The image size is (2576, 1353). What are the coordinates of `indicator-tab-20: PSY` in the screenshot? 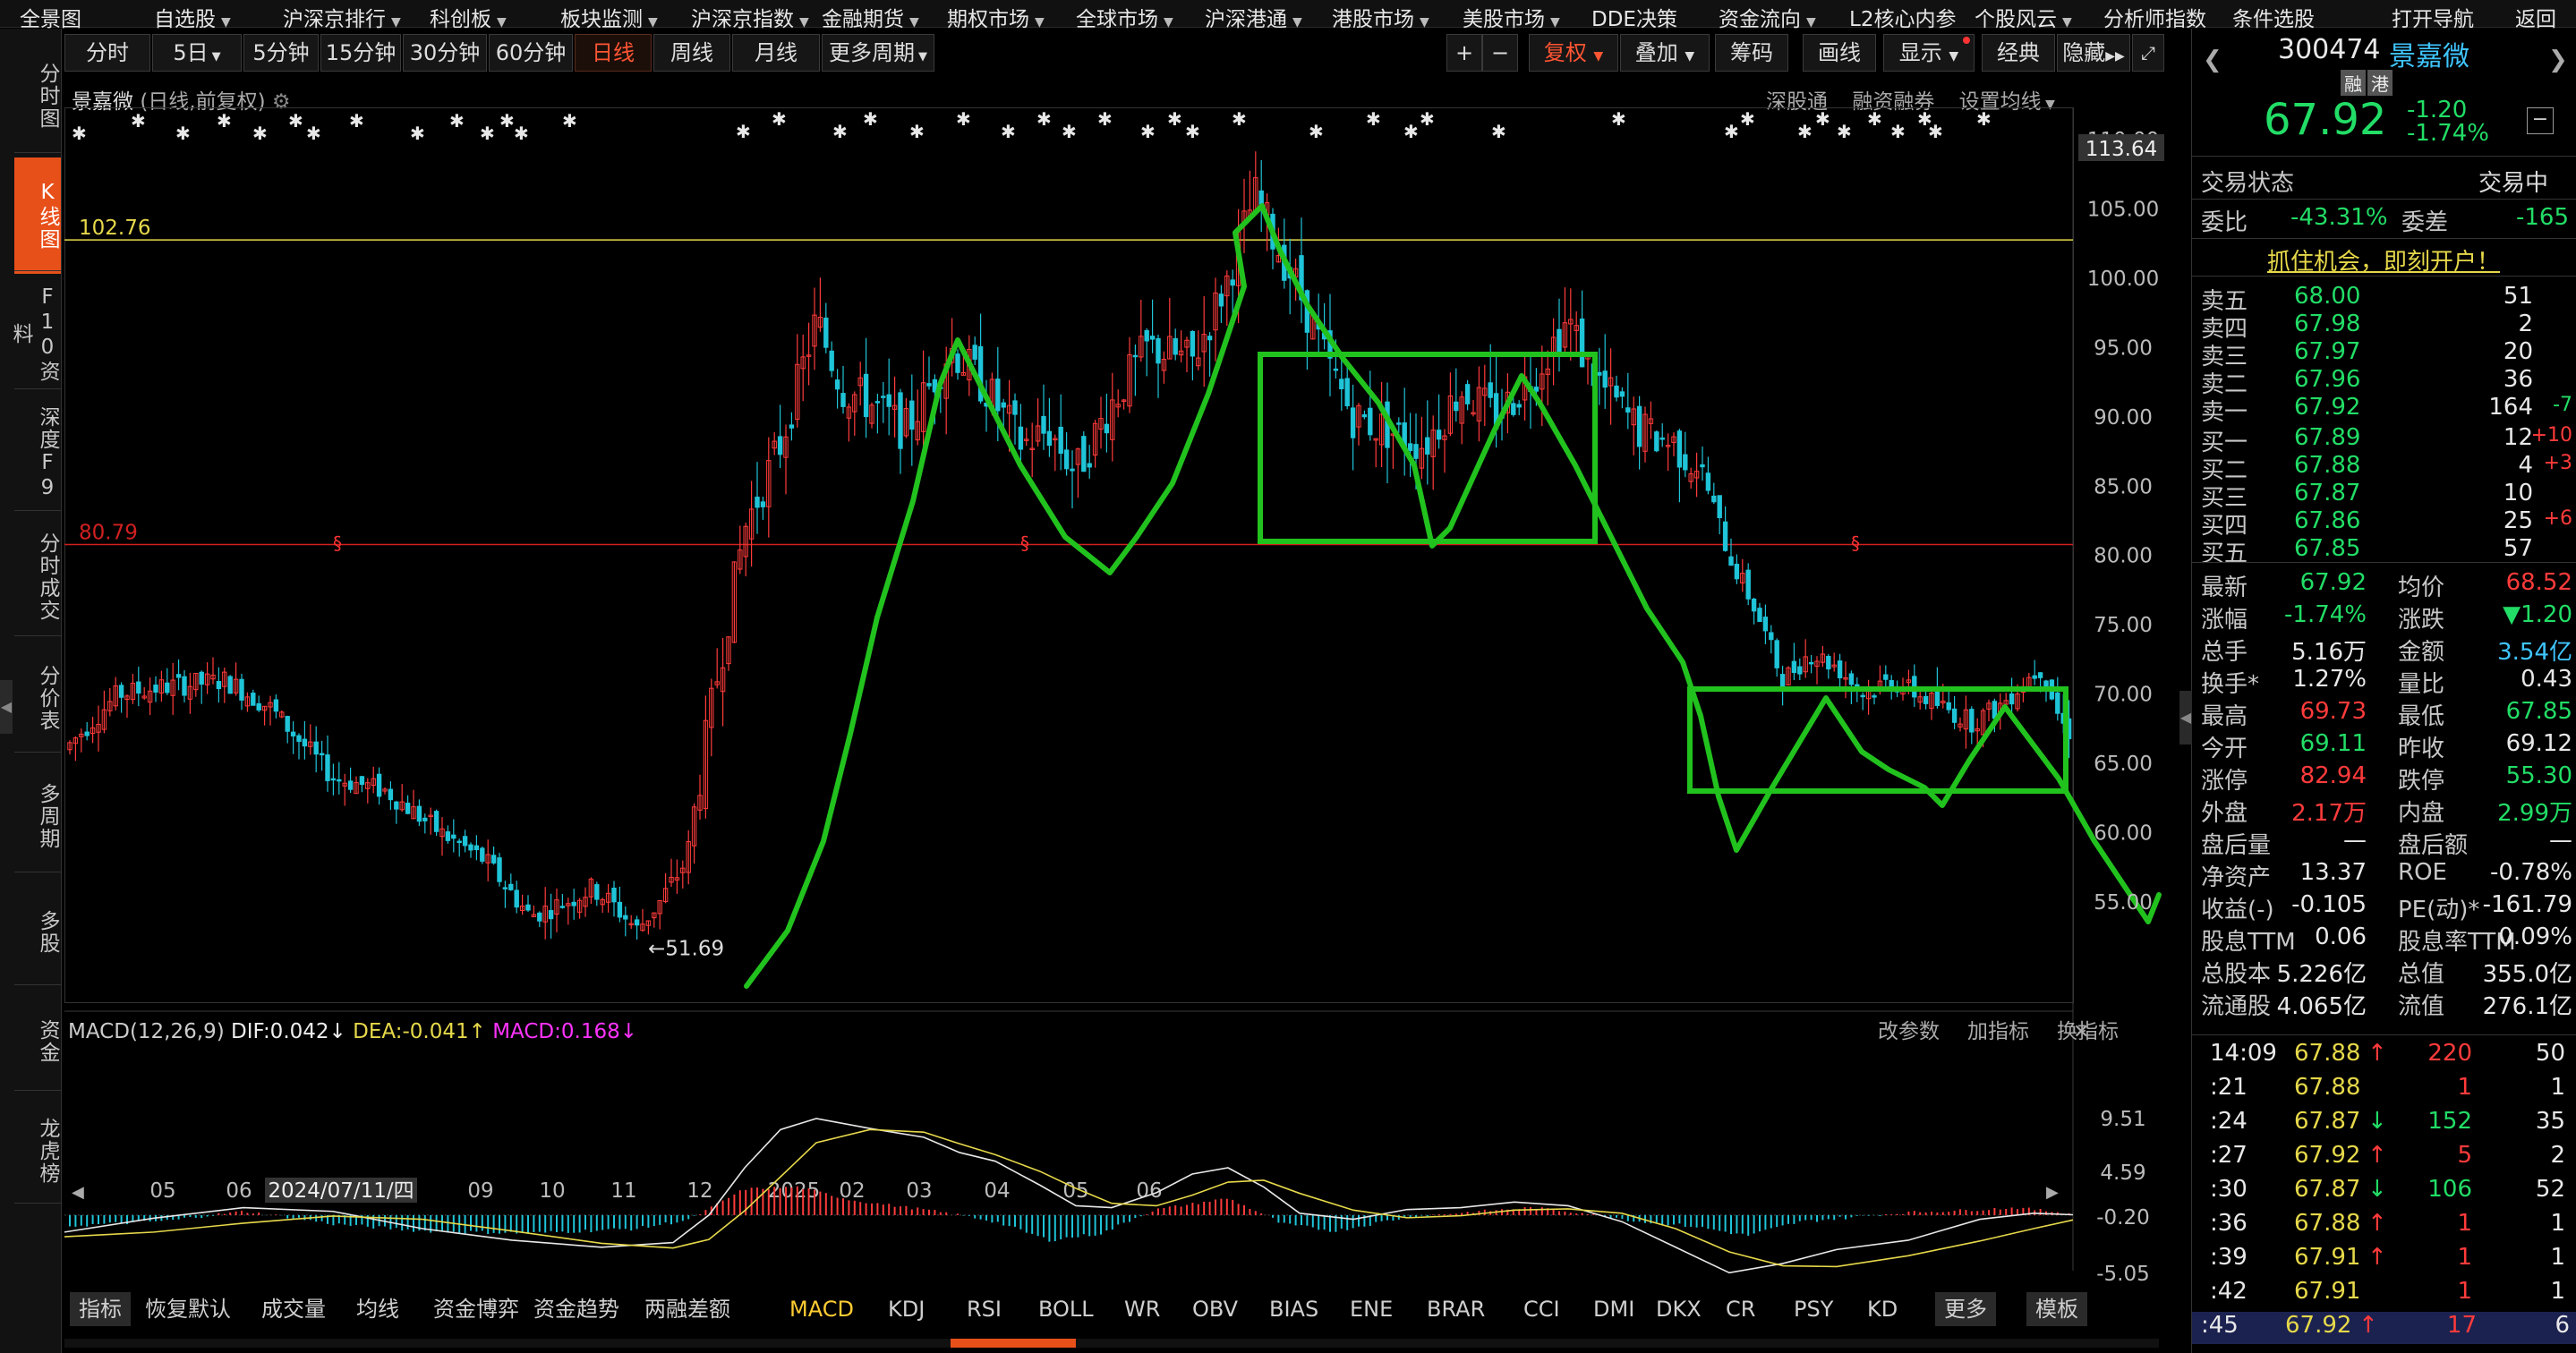 It's located at (1813, 1309).